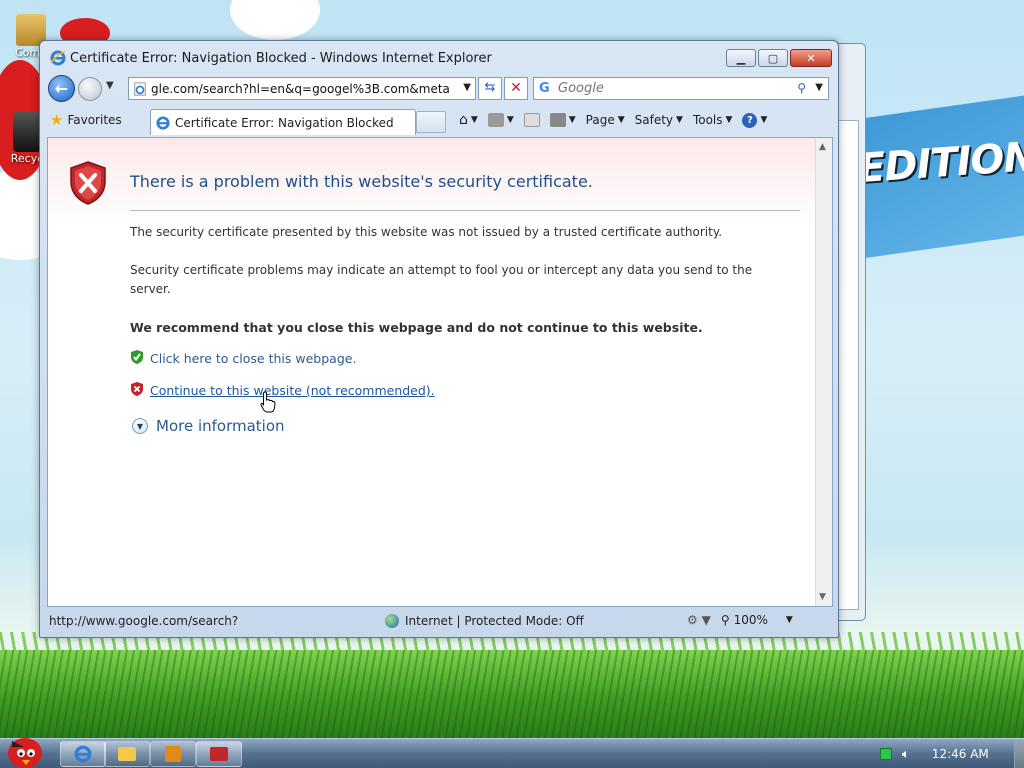 The height and width of the screenshot is (768, 1024). What do you see at coordinates (27, 132) in the screenshot?
I see `recycle-bin-icon` at bounding box center [27, 132].